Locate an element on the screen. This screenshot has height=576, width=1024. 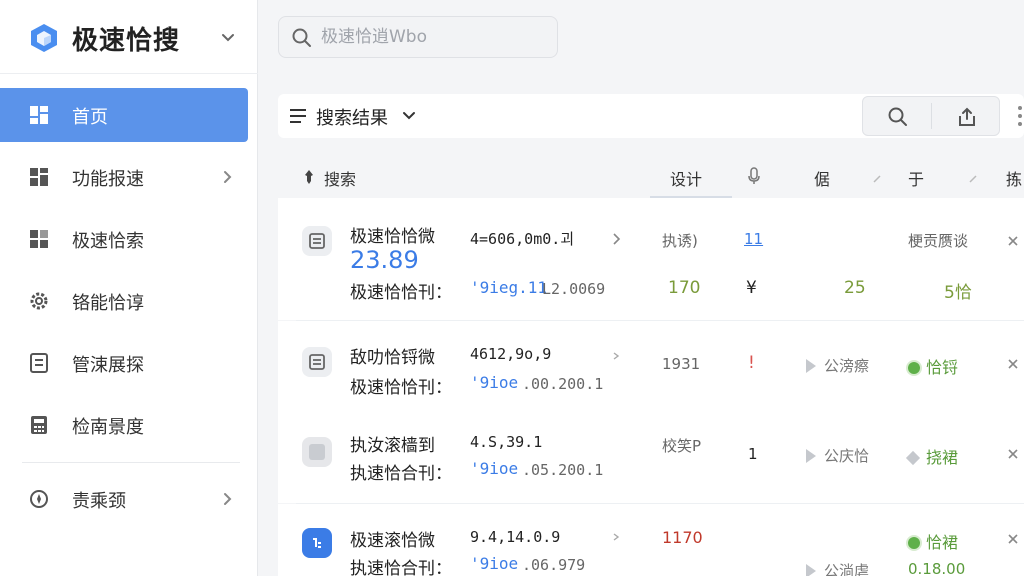
status-badge: 挠裙 is located at coordinates (932, 456).